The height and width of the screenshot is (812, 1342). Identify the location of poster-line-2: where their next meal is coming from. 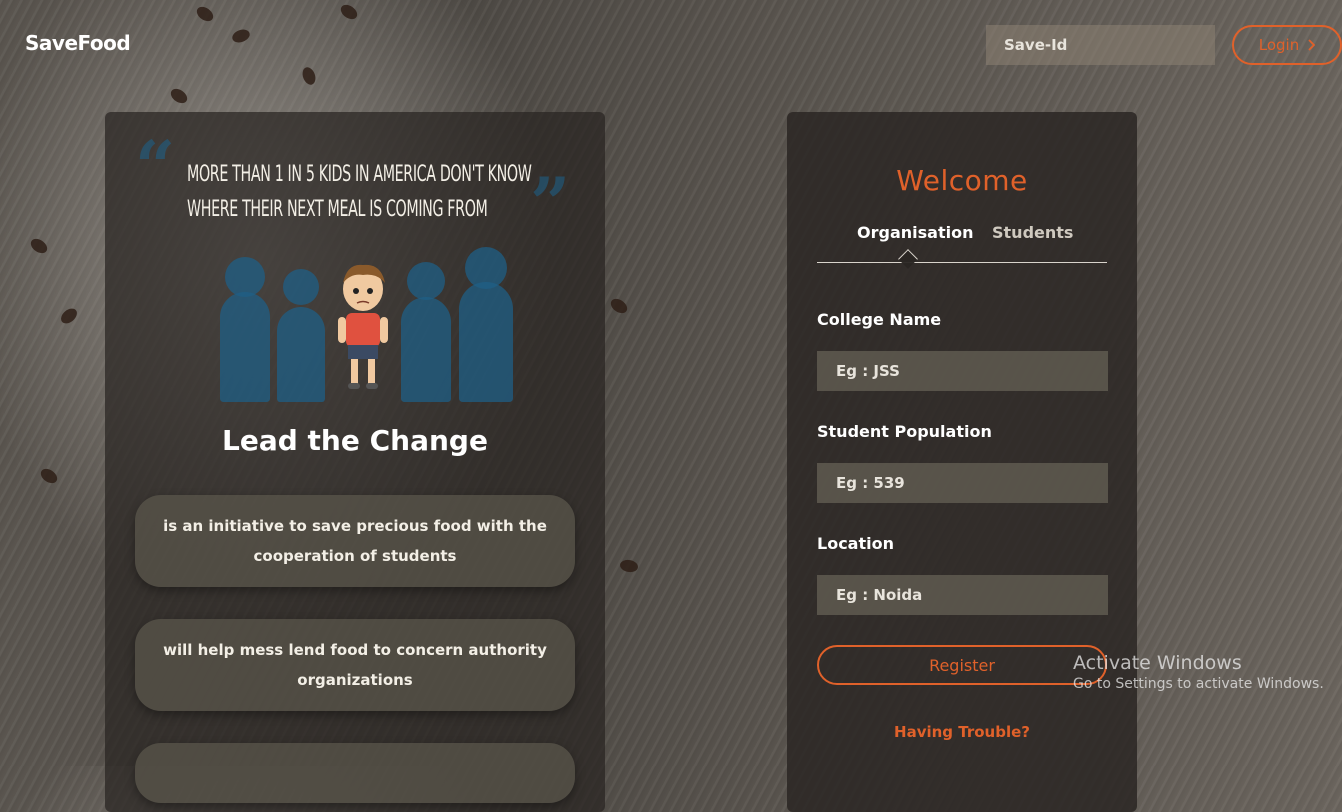
(337, 209).